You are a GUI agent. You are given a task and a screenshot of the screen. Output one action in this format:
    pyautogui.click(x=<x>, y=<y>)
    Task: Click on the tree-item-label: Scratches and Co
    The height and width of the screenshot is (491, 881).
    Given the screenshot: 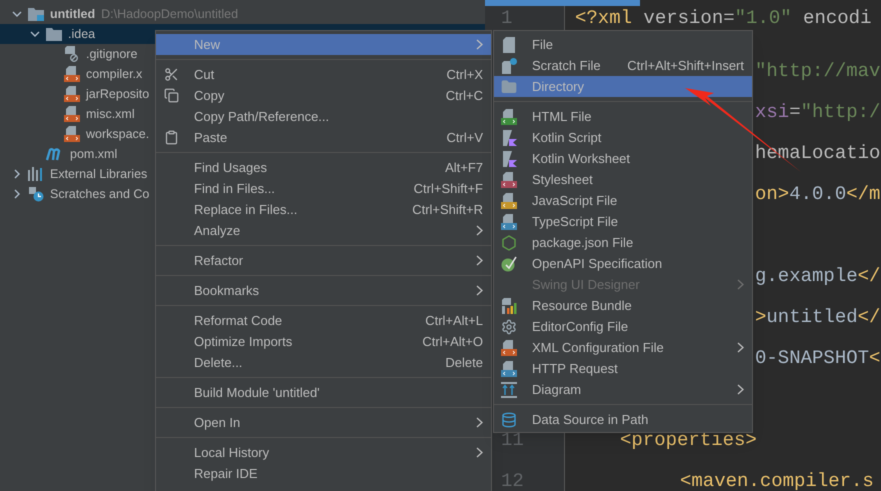 What is the action you would take?
    pyautogui.click(x=100, y=194)
    